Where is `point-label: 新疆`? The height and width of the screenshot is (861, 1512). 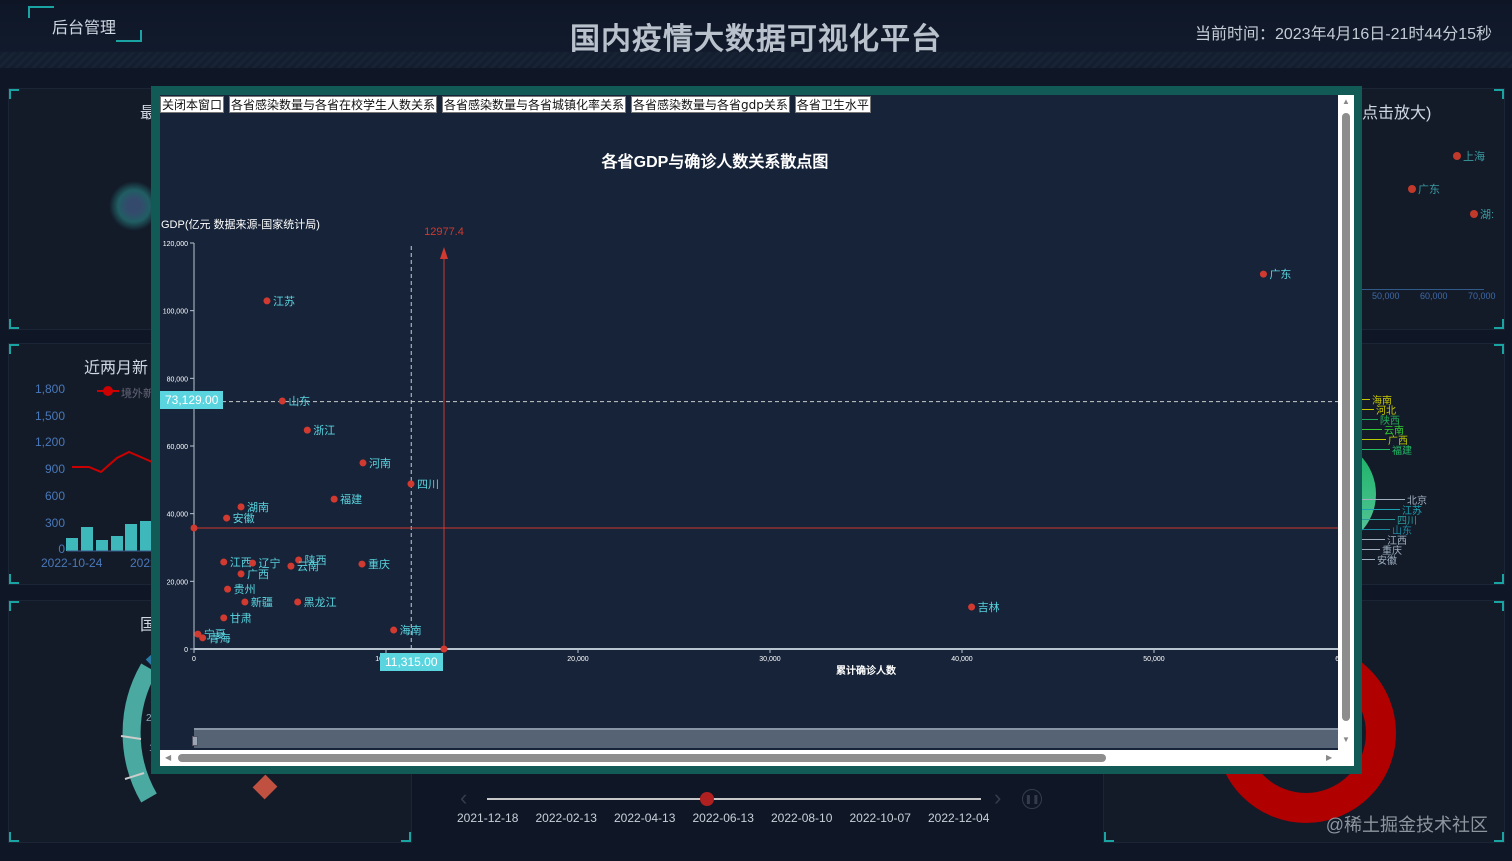 point-label: 新疆 is located at coordinates (262, 602).